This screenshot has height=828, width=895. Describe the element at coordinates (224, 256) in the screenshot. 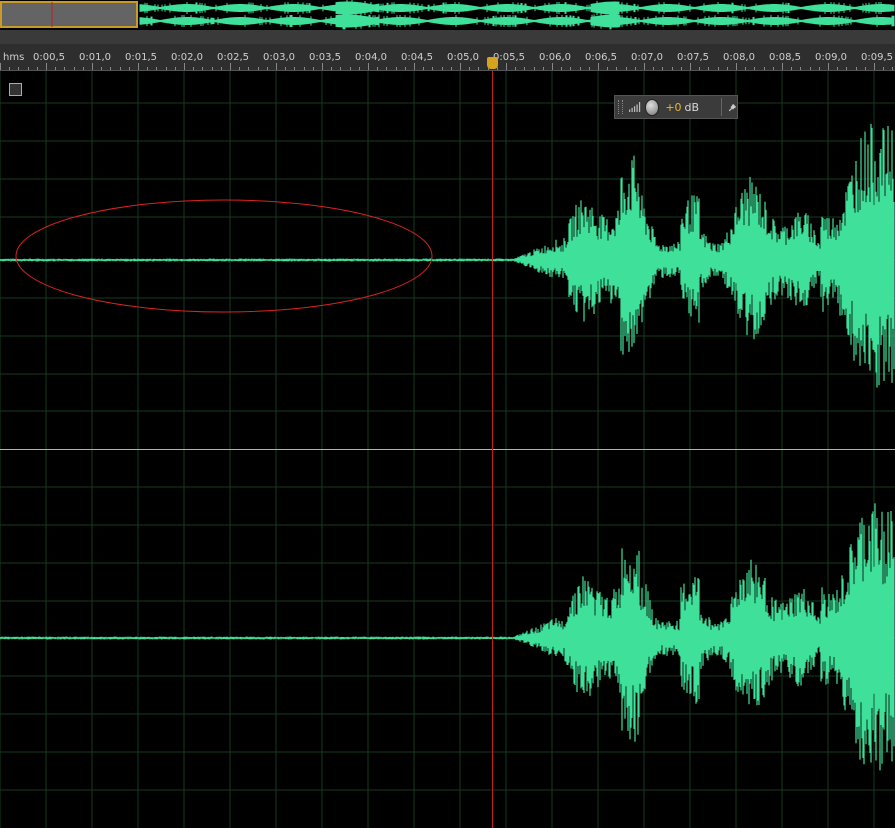

I see `annotation-ellipse` at that location.